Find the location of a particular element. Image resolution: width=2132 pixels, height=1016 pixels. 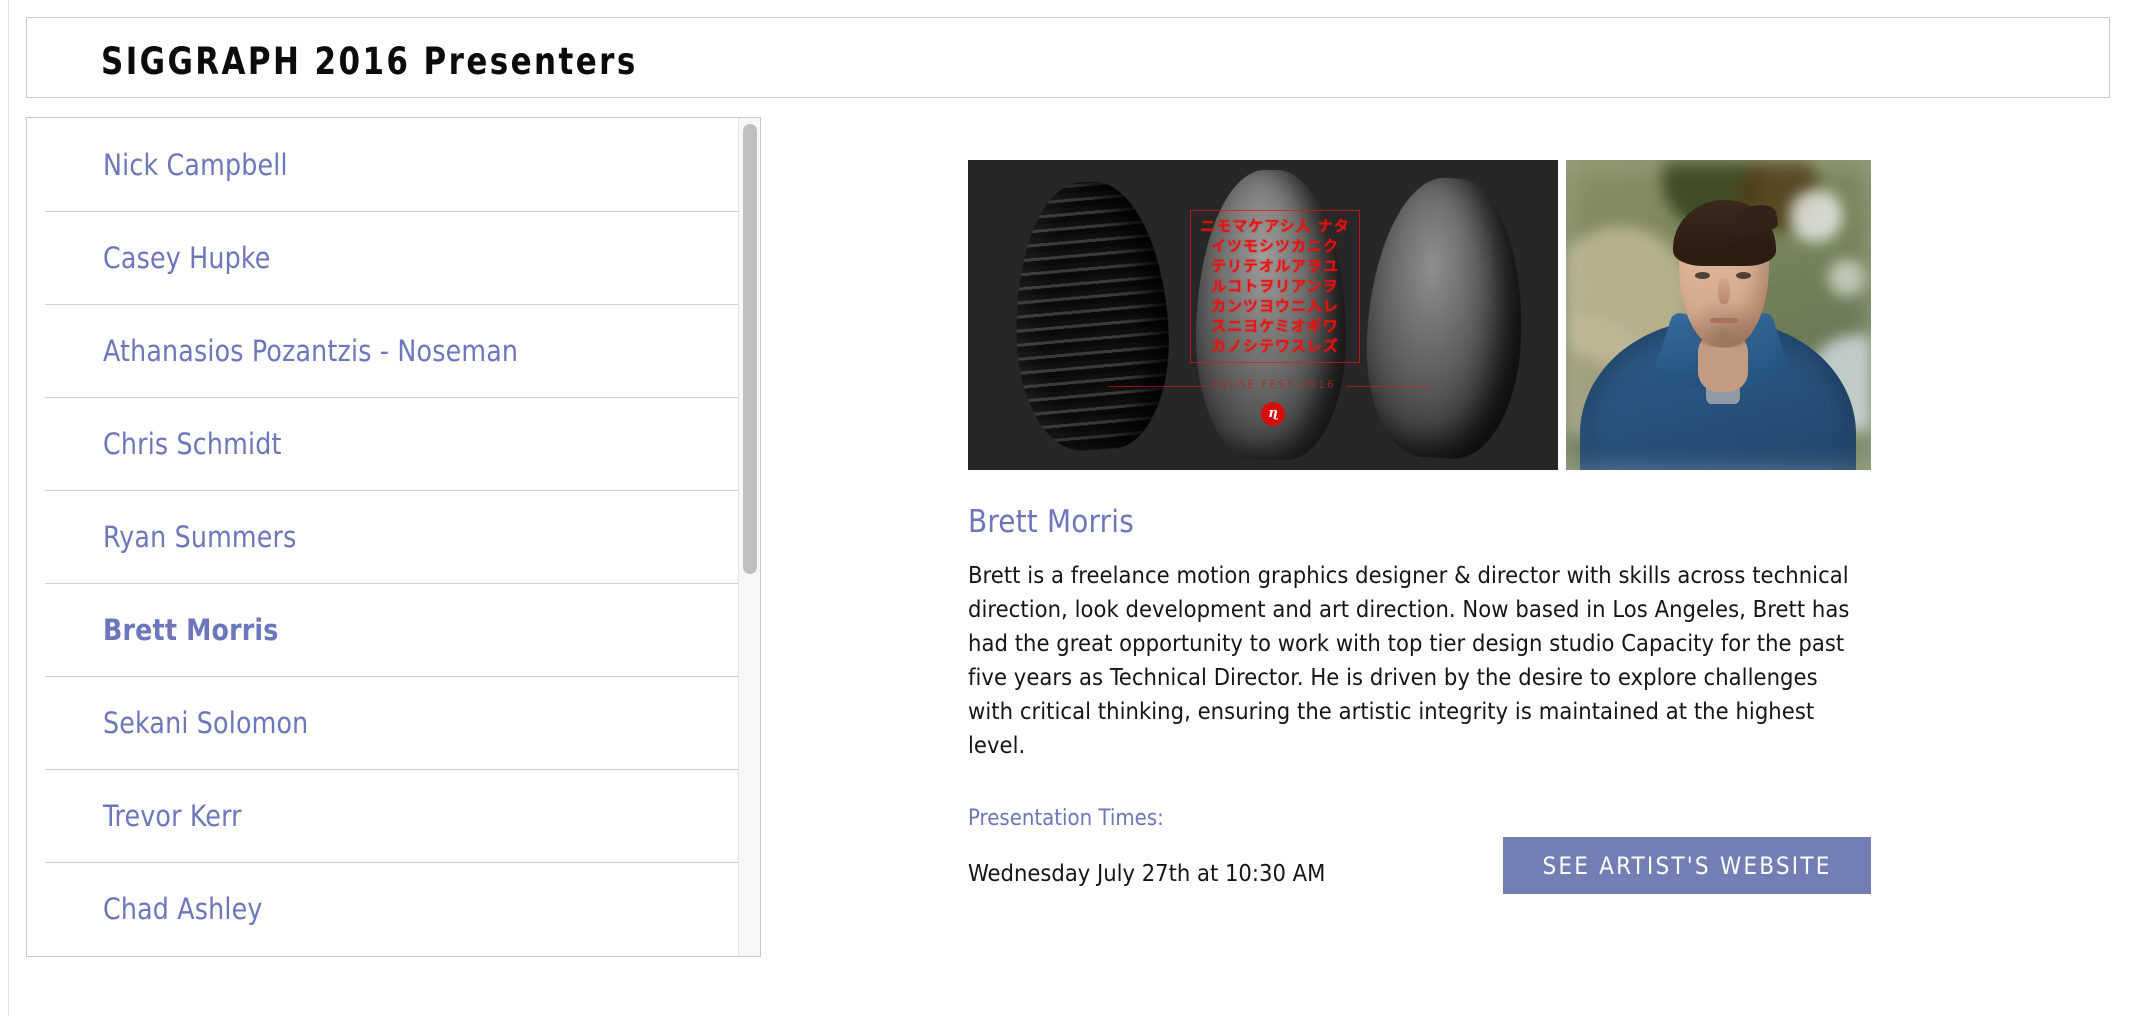

presenter-portrait is located at coordinates (1718, 315).